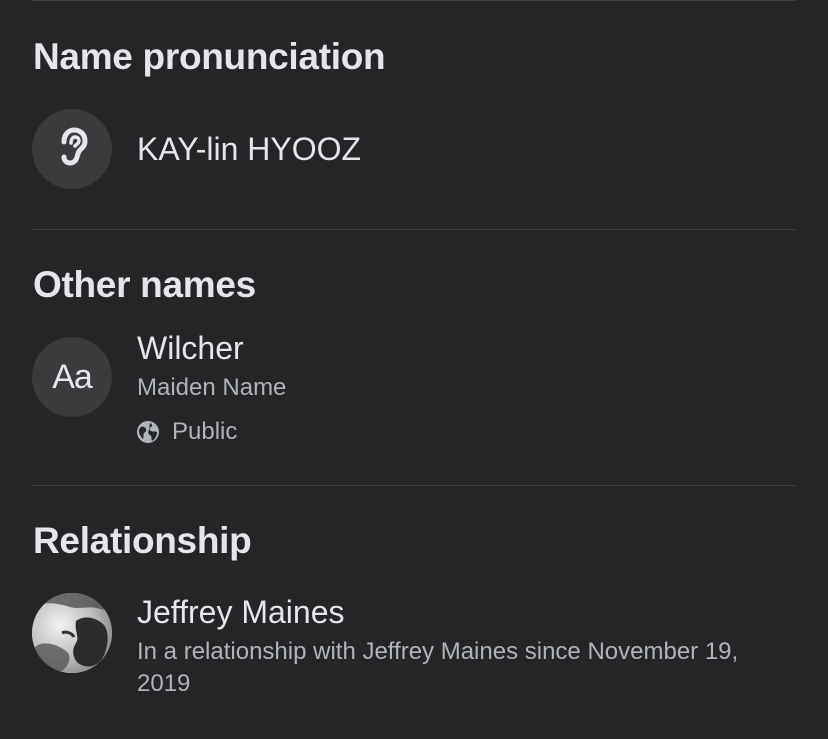 This screenshot has width=828, height=739. I want to click on other-name-value: Wilcher, so click(190, 348).